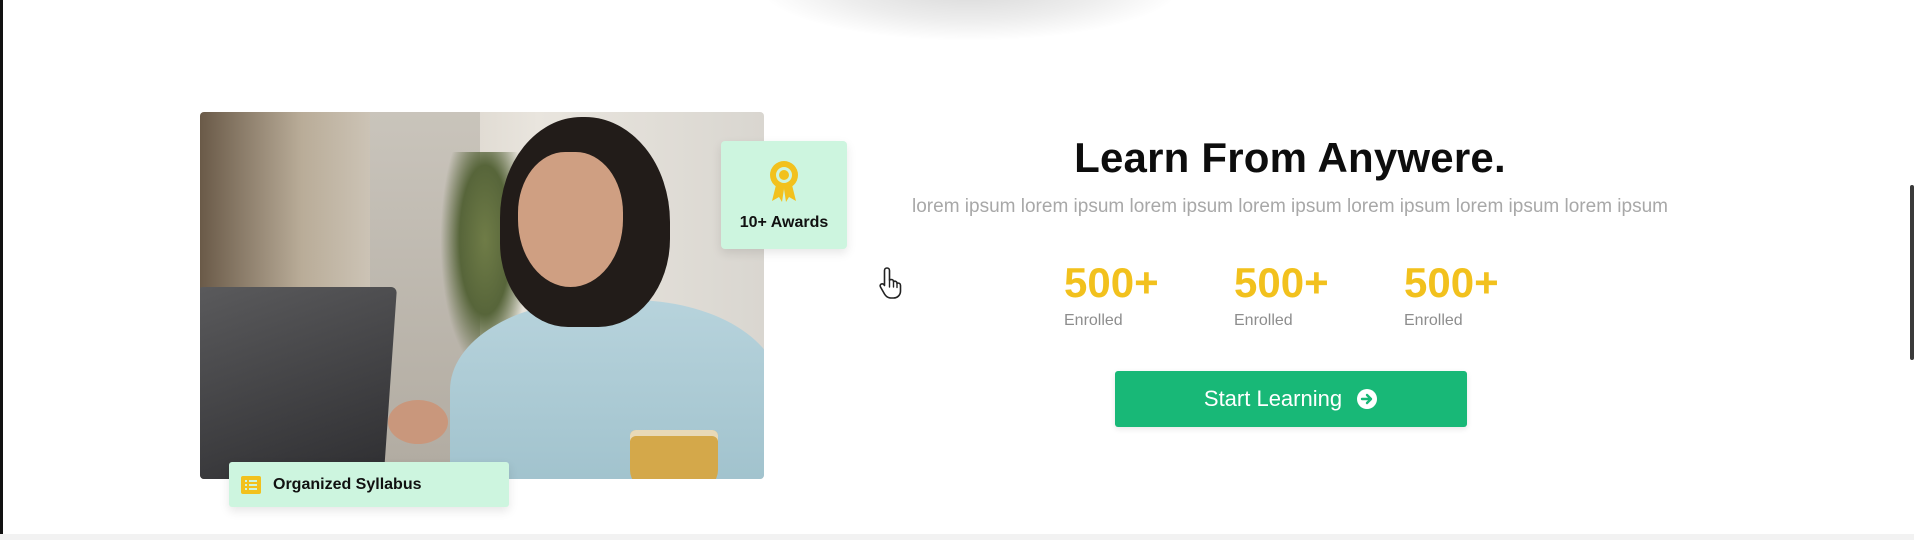  I want to click on scrollbar, so click(1912, 272).